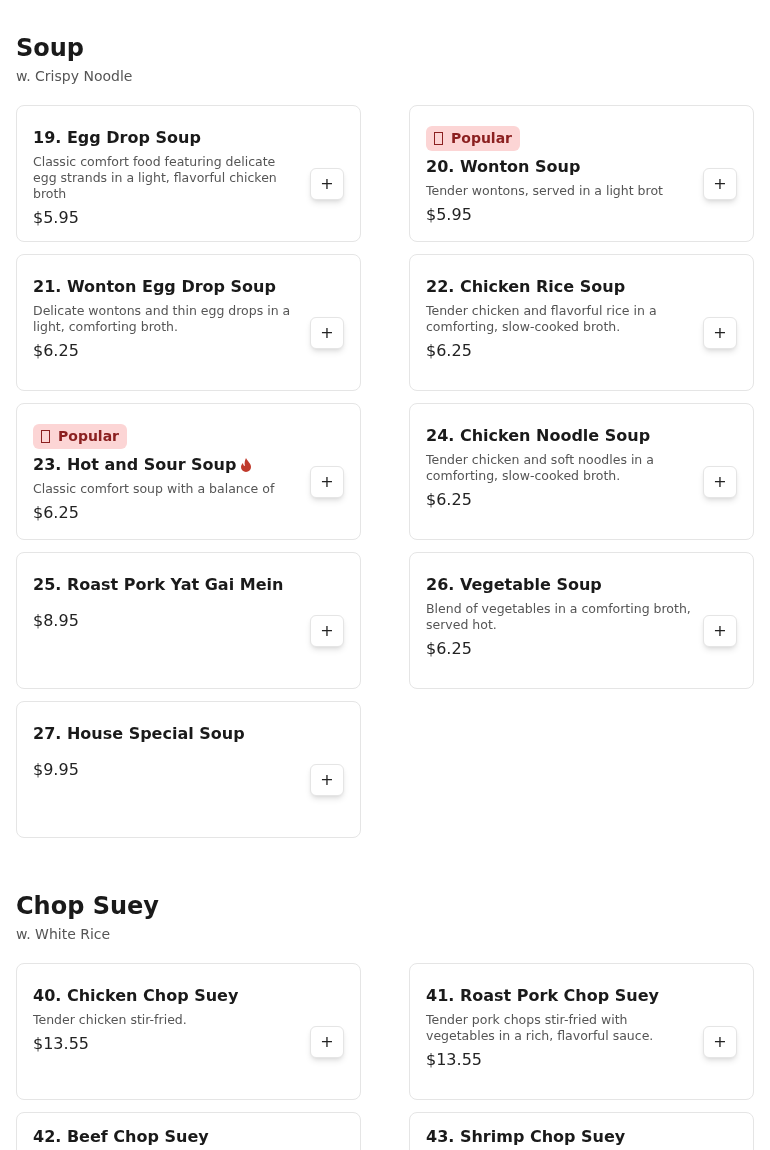 The image size is (770, 1150). I want to click on item-title: 43. Shrimp Chop Suey, so click(526, 1137).